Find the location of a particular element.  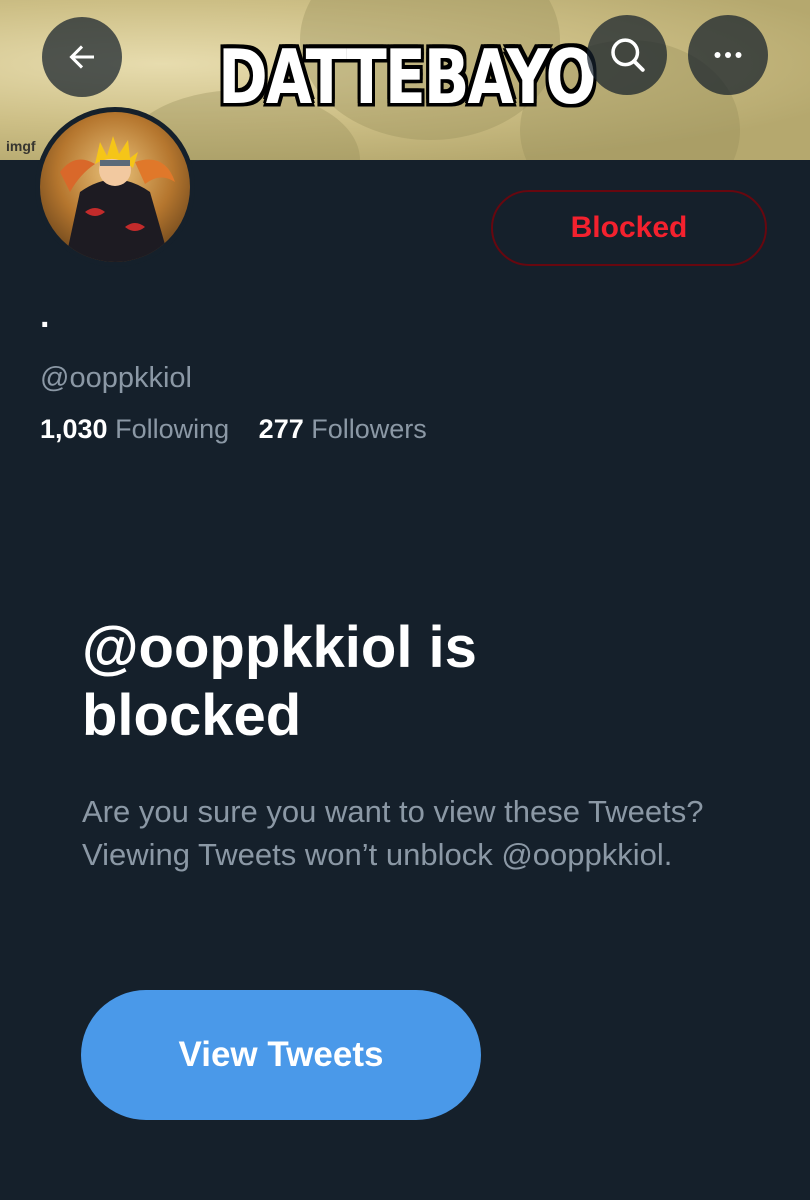

avatar-image is located at coordinates (115, 187).